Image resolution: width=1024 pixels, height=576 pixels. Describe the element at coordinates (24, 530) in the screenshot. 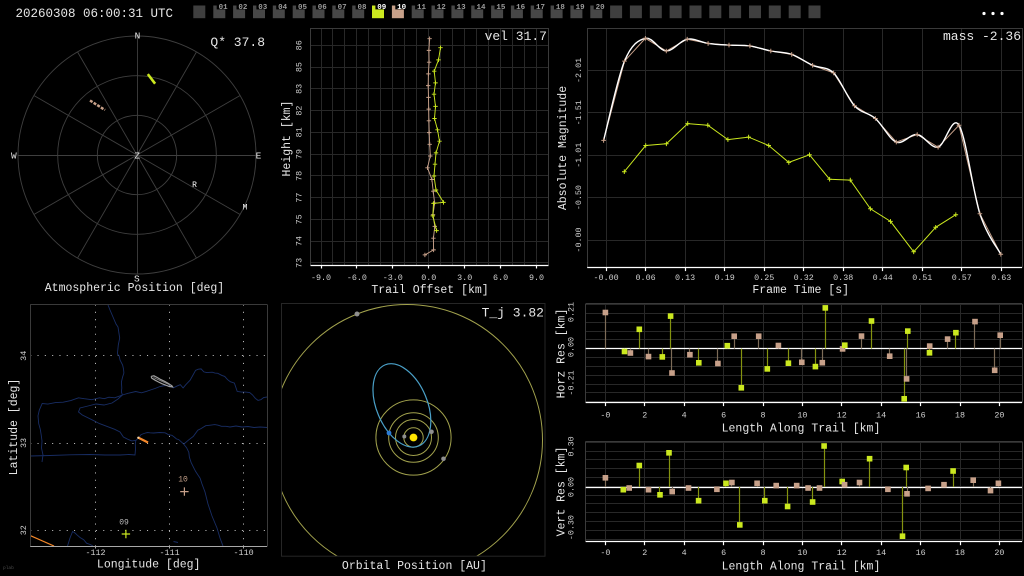

I see `svg-text: 32` at that location.